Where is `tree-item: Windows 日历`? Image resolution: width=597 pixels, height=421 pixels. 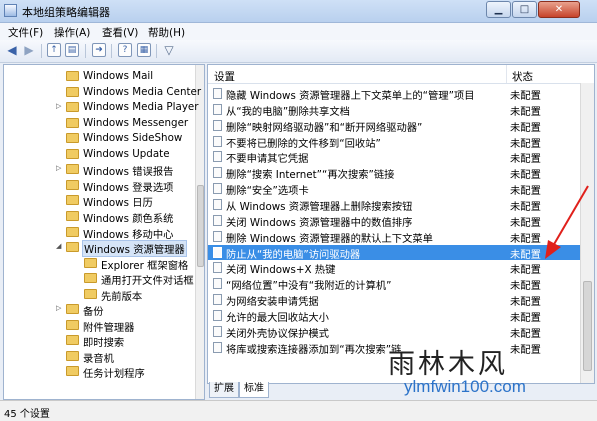 tree-item: Windows 日历 is located at coordinates (99, 201).